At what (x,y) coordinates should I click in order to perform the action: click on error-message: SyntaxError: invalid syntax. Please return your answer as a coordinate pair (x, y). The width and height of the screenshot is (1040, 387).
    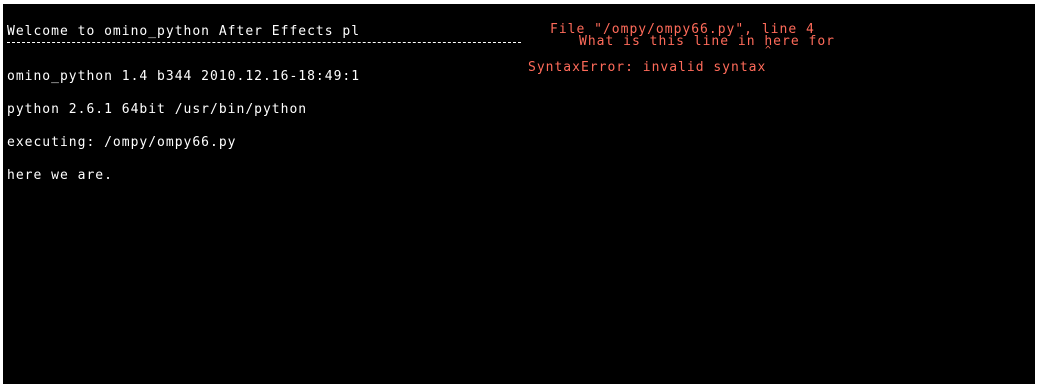
    Looking at the image, I should click on (647, 67).